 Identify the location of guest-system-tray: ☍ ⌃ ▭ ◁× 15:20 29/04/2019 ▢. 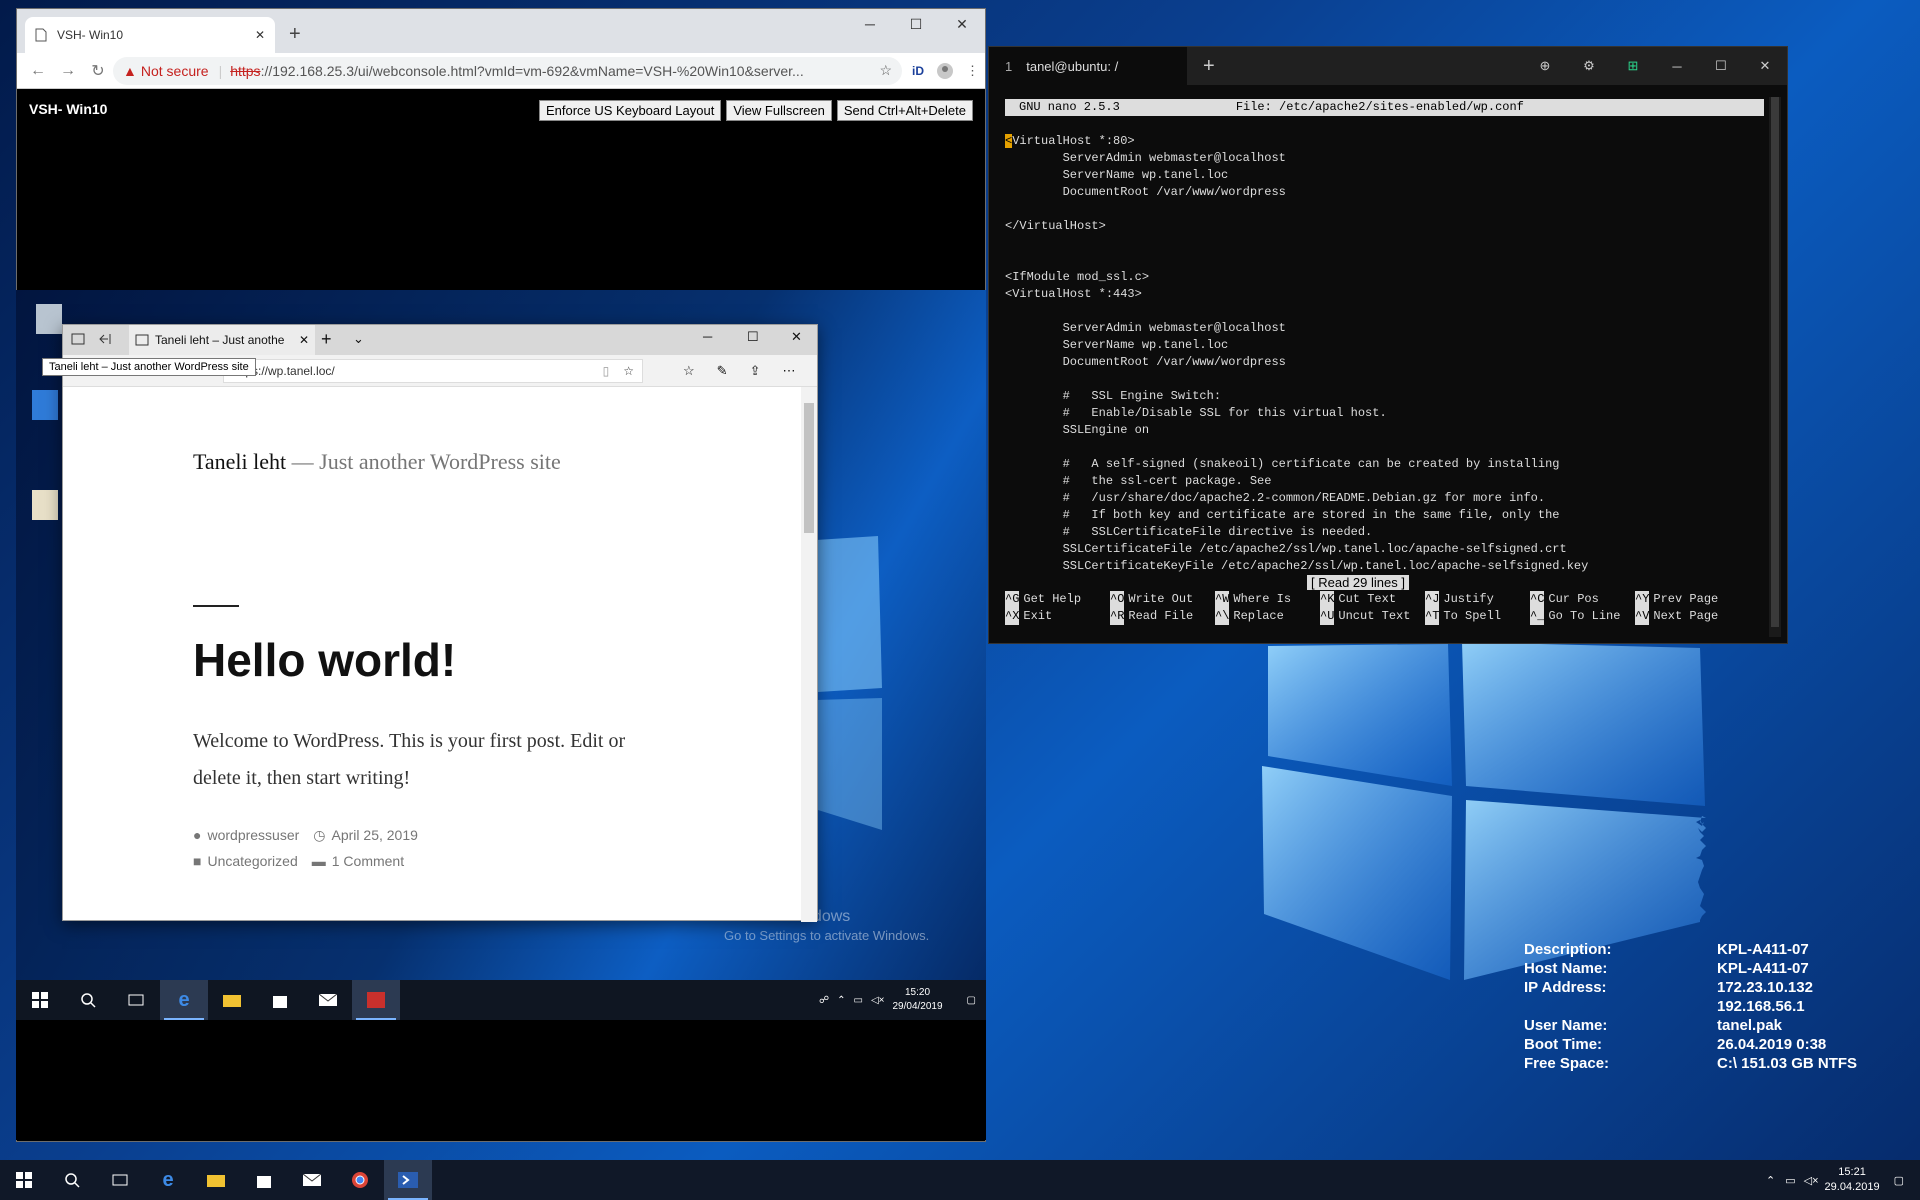
(902, 1000).